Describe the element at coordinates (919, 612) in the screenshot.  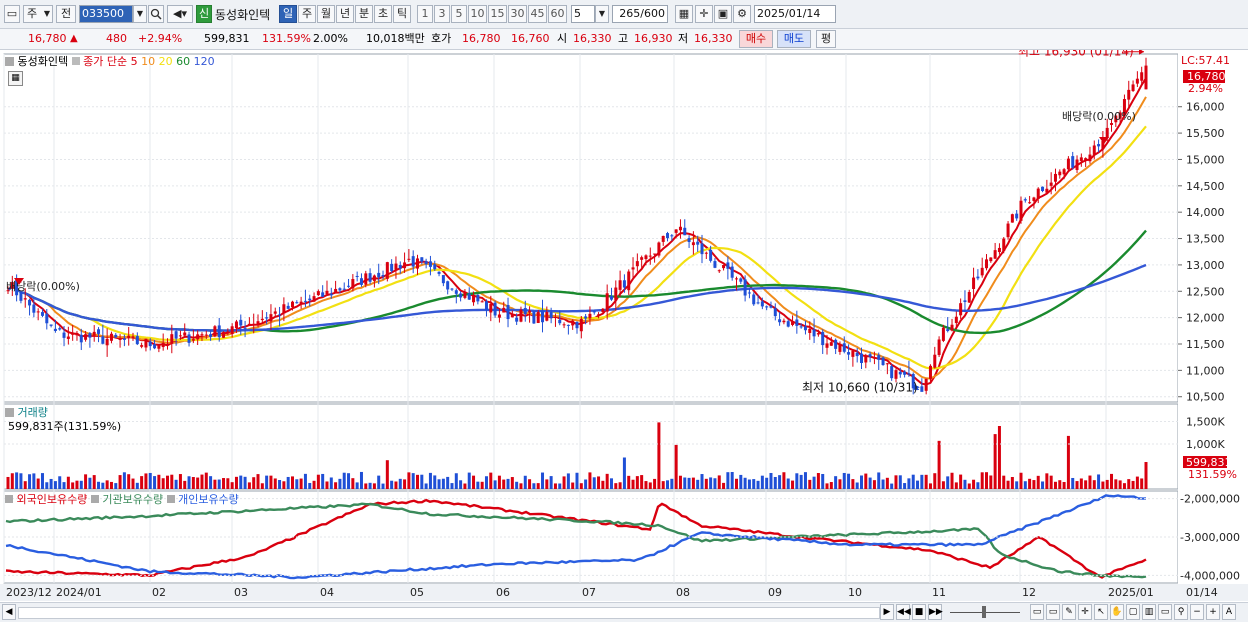
I see `stop-icon: ■` at that location.